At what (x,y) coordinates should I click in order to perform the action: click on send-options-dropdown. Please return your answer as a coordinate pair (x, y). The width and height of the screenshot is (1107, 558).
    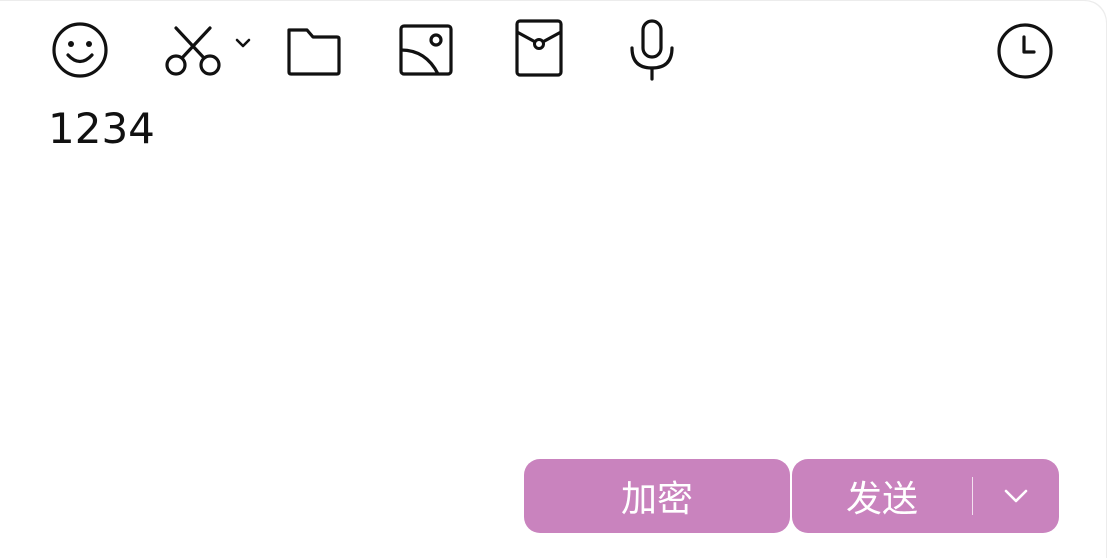
    Looking at the image, I should click on (1016, 496).